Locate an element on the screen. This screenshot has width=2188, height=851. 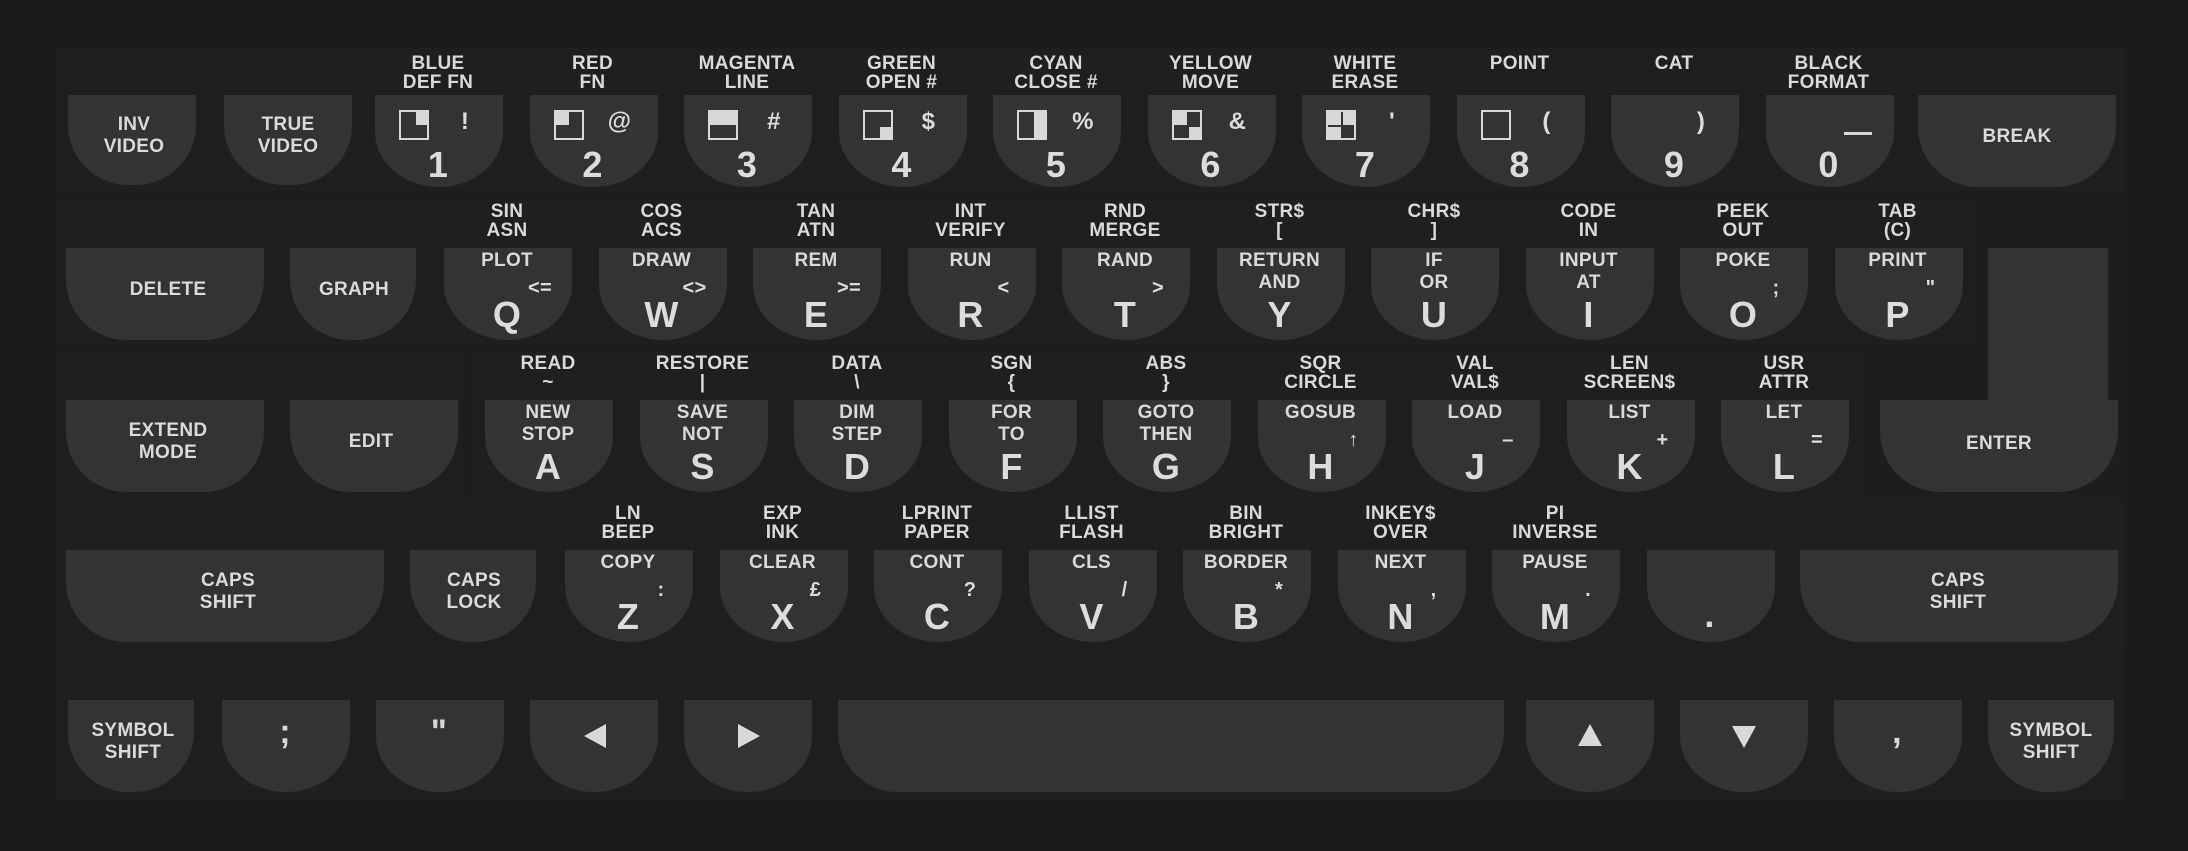
symbol-shift-right-key: SYMBOL SHIFT is located at coordinates (2051, 724).